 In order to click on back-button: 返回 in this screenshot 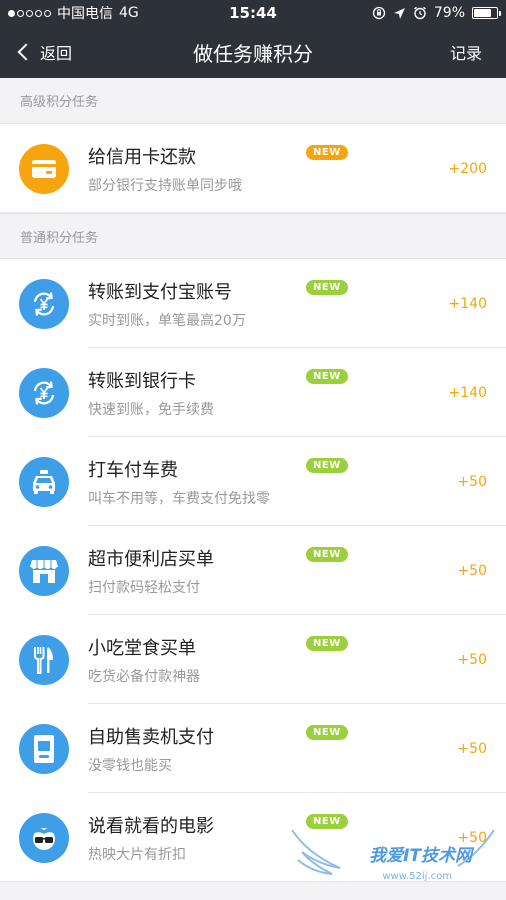, I will do `click(36, 52)`.